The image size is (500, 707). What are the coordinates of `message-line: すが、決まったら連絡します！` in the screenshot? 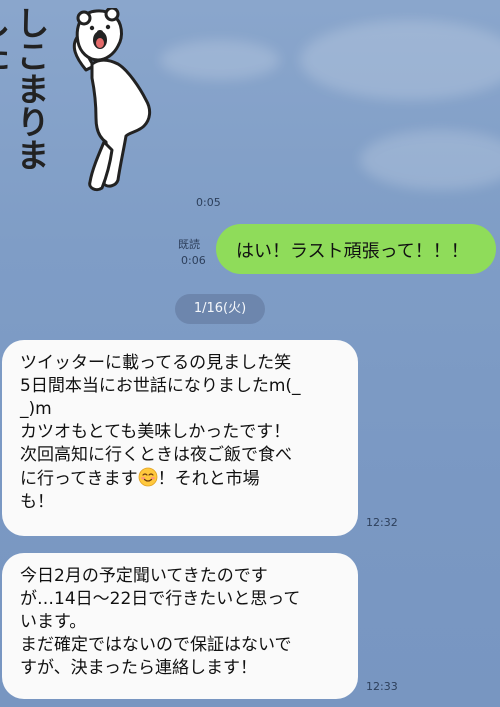 It's located at (138, 668).